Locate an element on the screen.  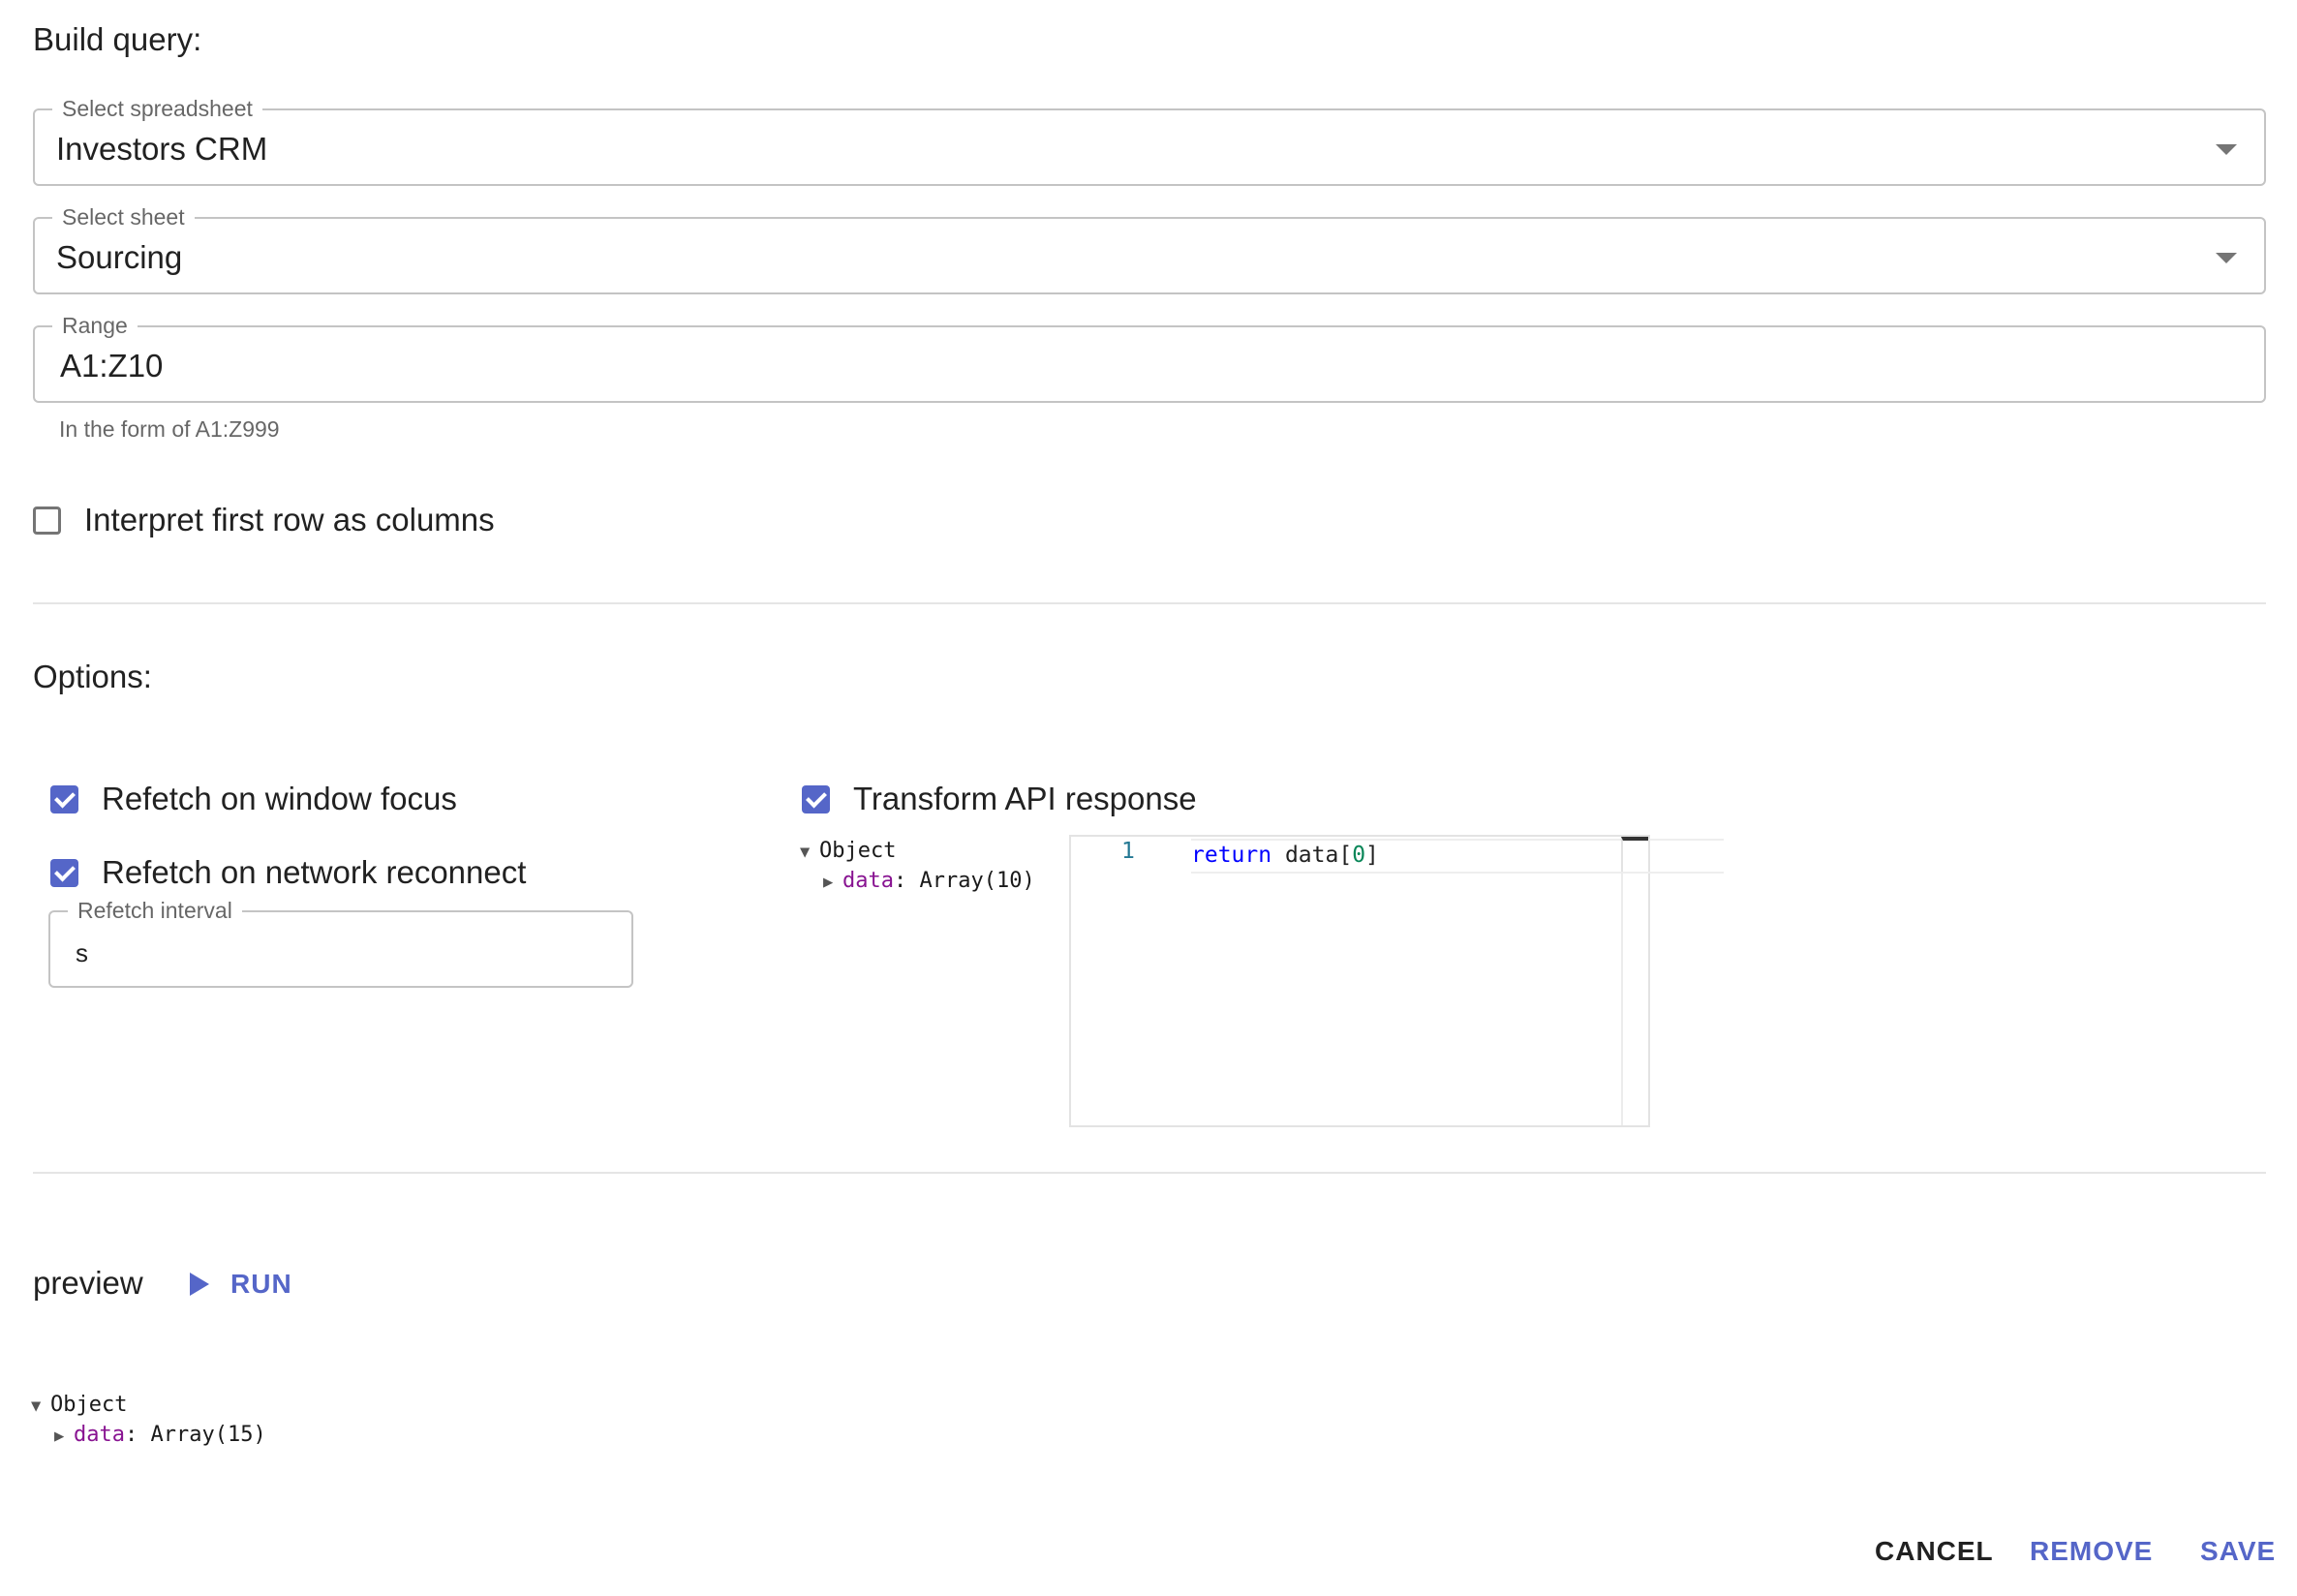
build-query-title: Build query: is located at coordinates (117, 39).